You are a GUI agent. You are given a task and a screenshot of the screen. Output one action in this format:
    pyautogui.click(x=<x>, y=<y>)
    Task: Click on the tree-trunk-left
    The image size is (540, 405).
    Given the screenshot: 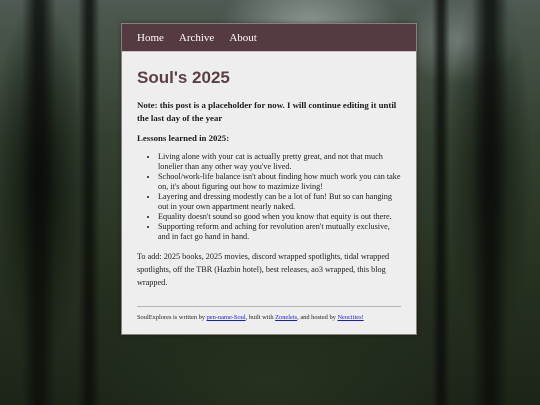 What is the action you would take?
    pyautogui.click(x=39, y=202)
    